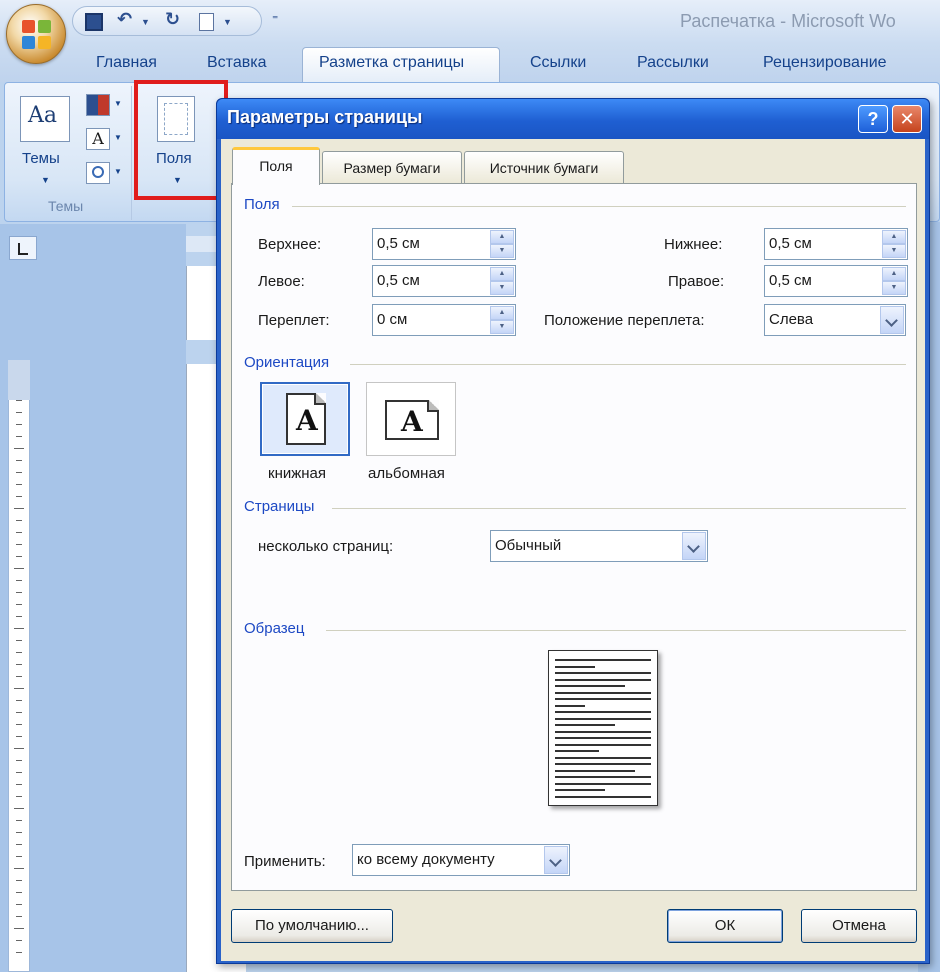  I want to click on gutter-position-label: Положение переплета:, so click(624, 320).